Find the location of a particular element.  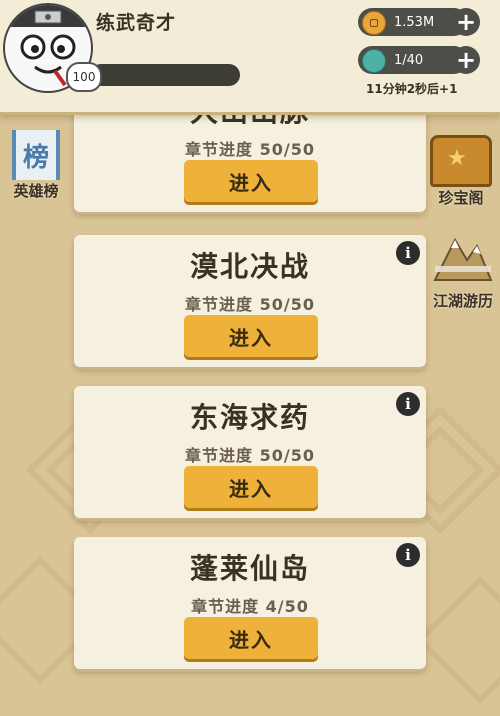

jianghu-travel-button: 江湖游历 is located at coordinates (463, 270).